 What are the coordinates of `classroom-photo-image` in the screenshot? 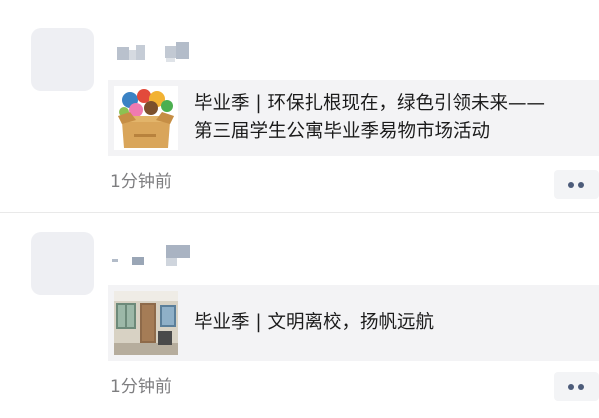 It's located at (146, 323).